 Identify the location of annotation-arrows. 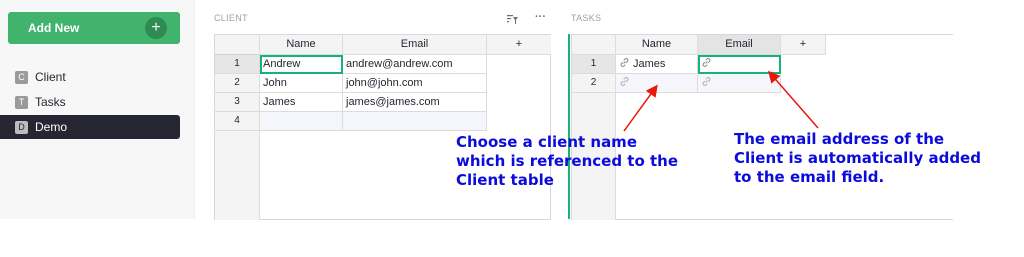
(721, 101).